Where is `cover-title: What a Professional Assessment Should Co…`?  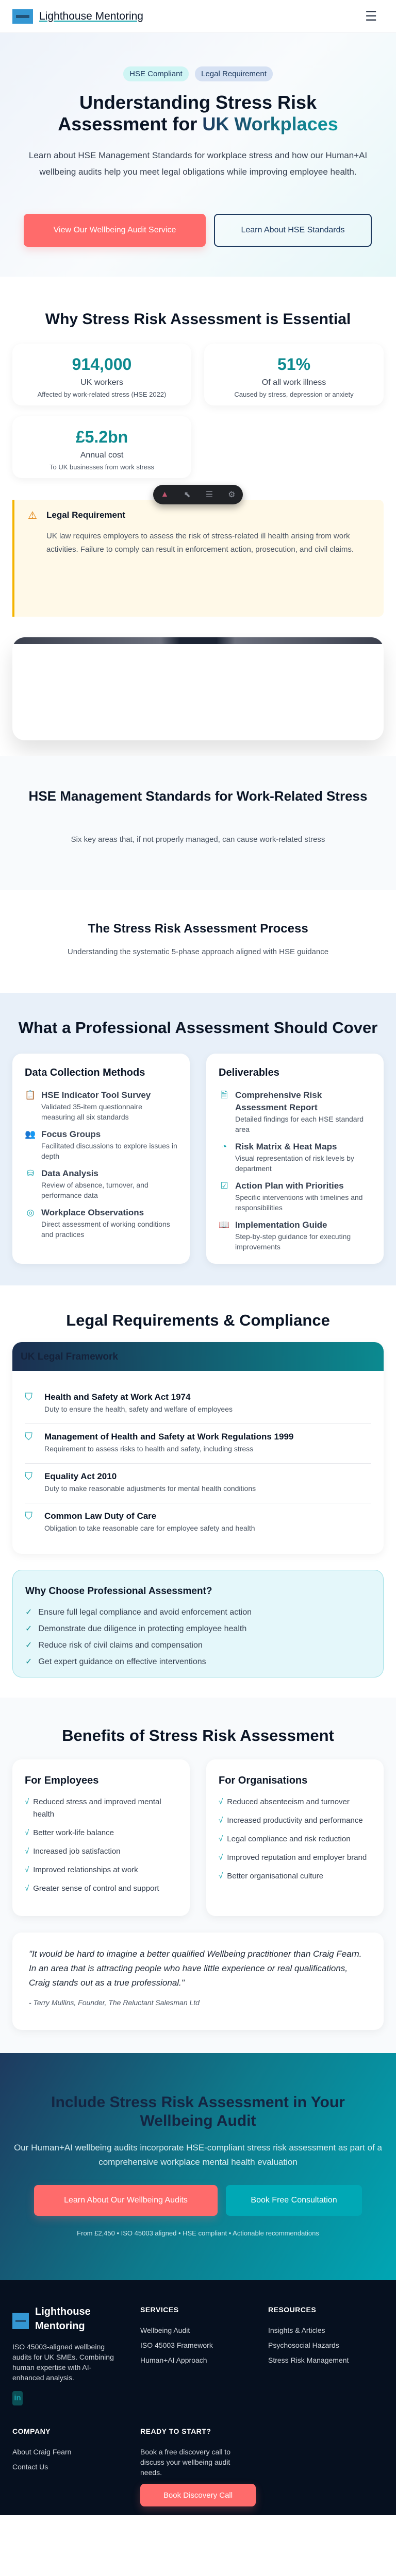
cover-title: What a Professional Assessment Should Co… is located at coordinates (198, 1028).